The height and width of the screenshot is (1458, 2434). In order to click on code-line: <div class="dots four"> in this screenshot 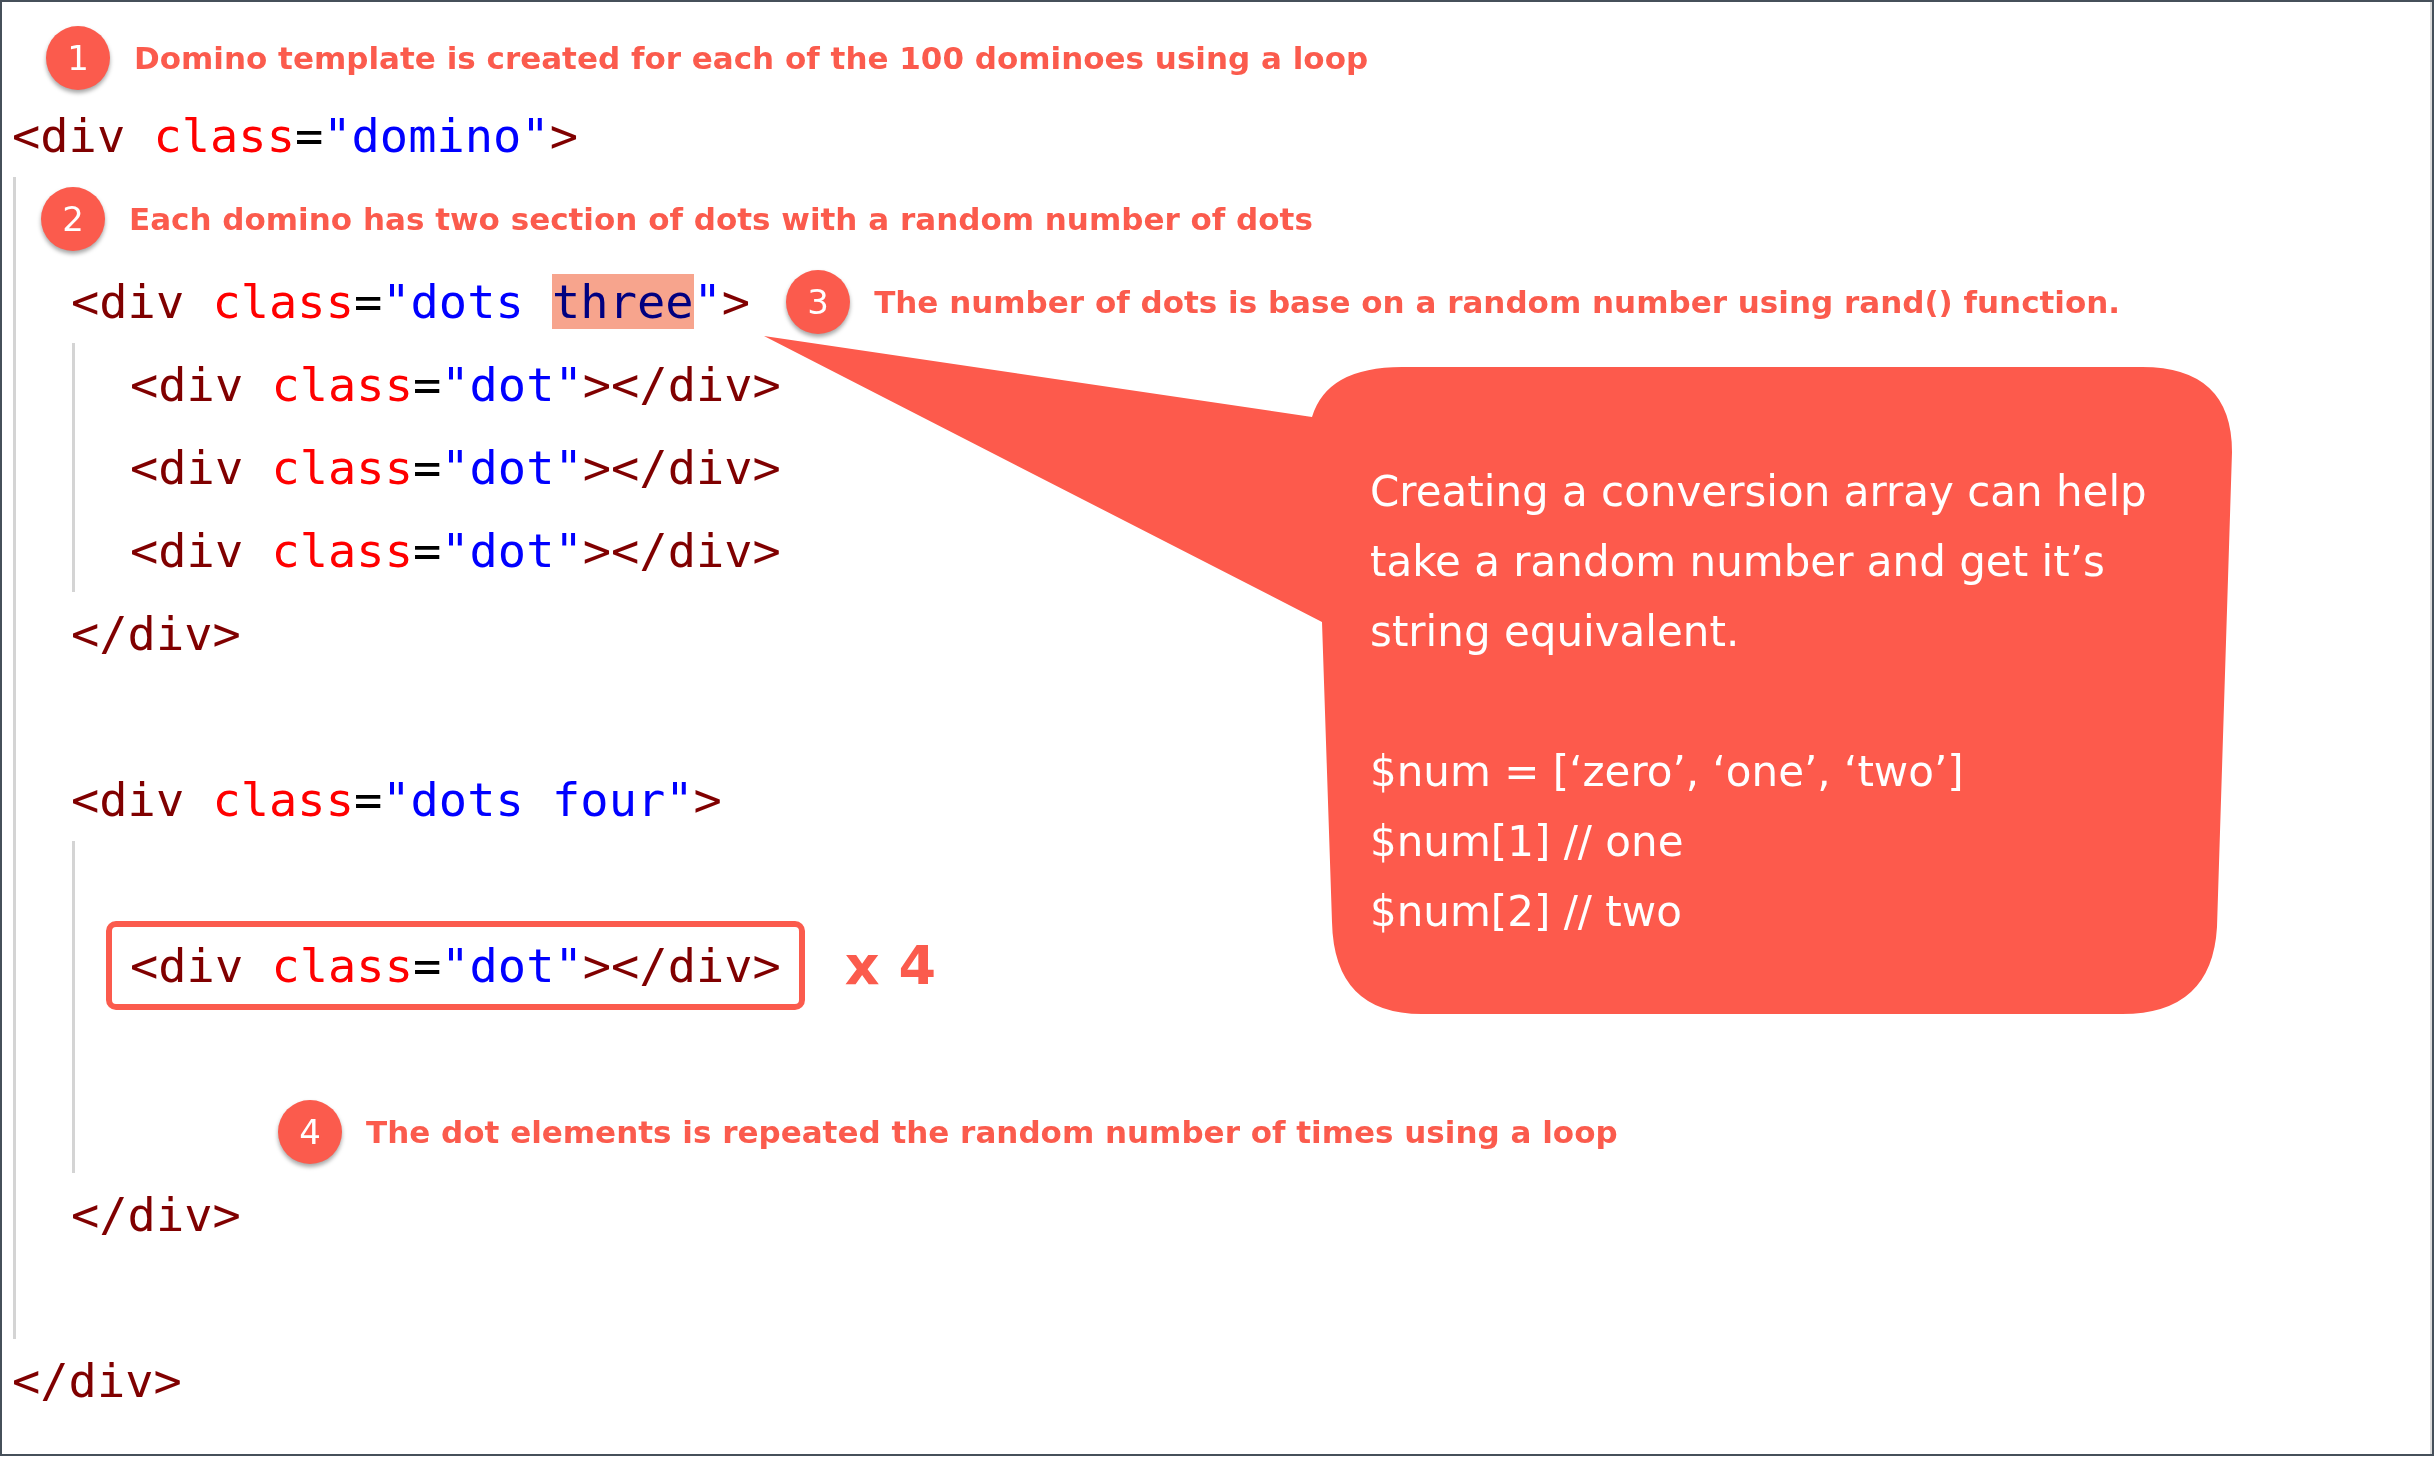, I will do `click(396, 799)`.